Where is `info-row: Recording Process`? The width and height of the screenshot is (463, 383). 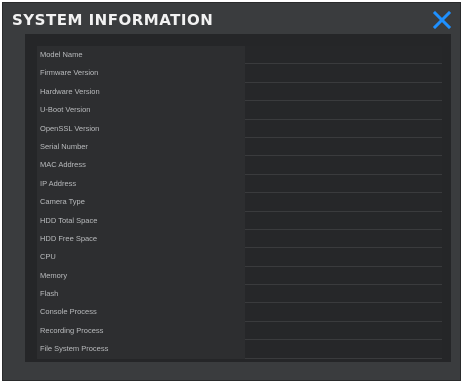 info-row: Recording Process is located at coordinates (239, 331).